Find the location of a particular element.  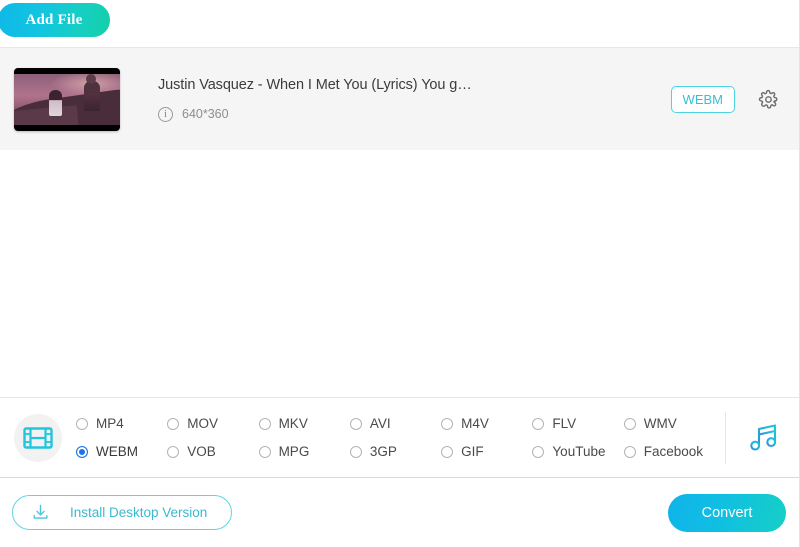

format-option-vob: VOB is located at coordinates (212, 452).